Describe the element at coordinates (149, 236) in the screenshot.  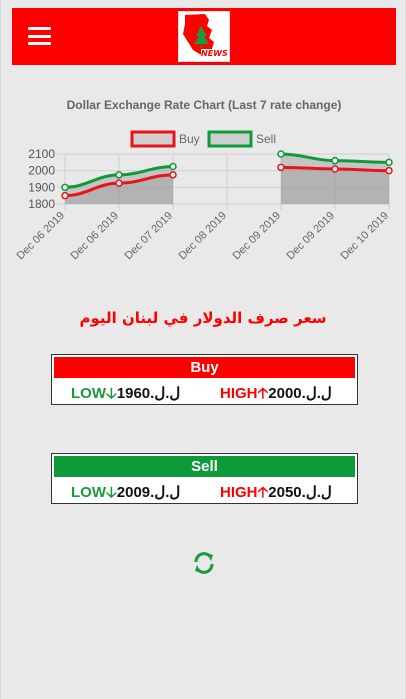
I see `x-tick-label: Dec 07 2019` at that location.